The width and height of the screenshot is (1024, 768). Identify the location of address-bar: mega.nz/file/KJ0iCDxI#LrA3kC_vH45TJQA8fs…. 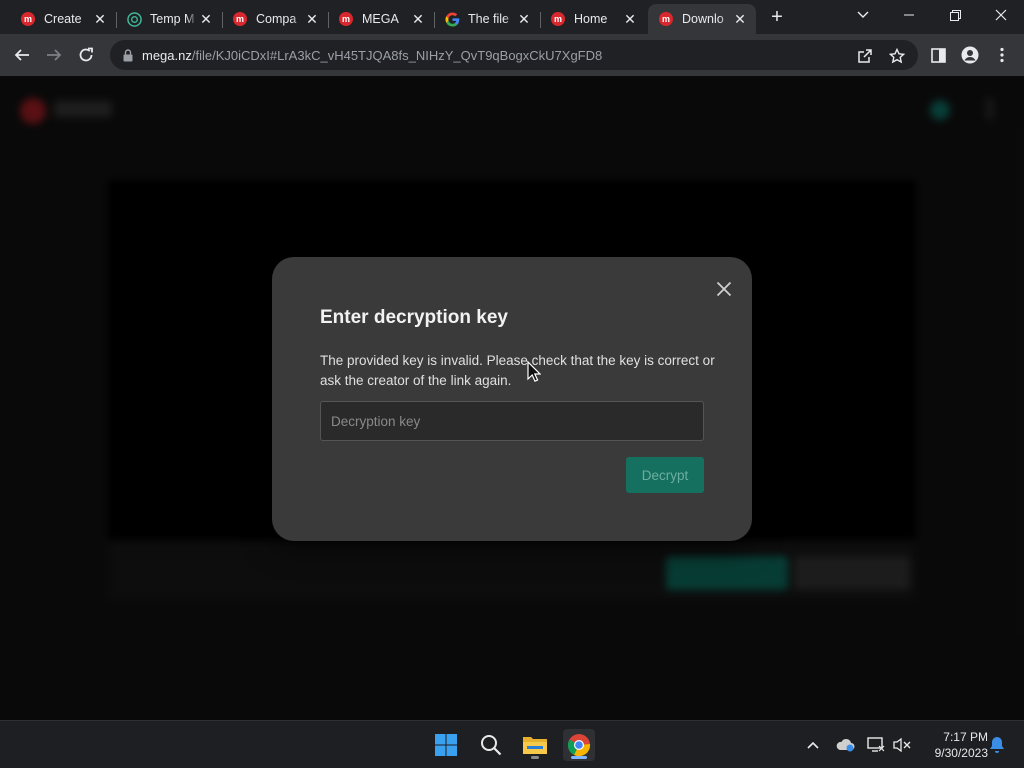
(514, 55).